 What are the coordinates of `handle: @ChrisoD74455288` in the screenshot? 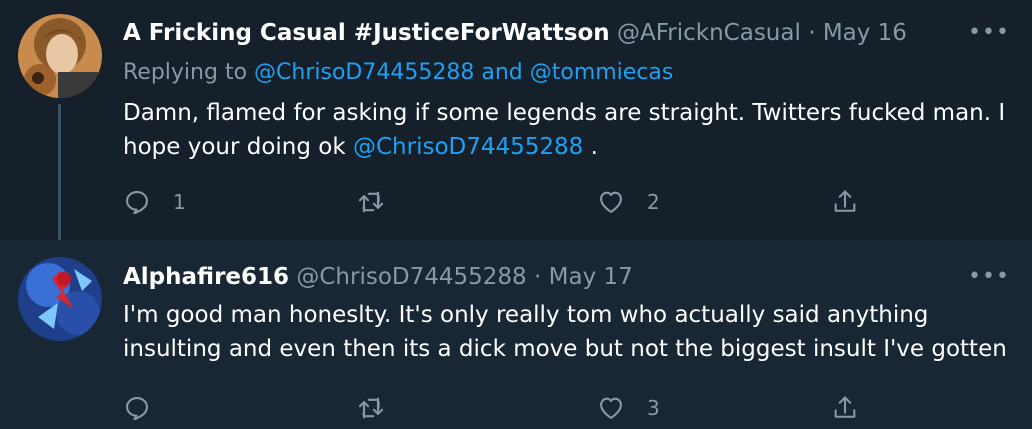 It's located at (411, 277).